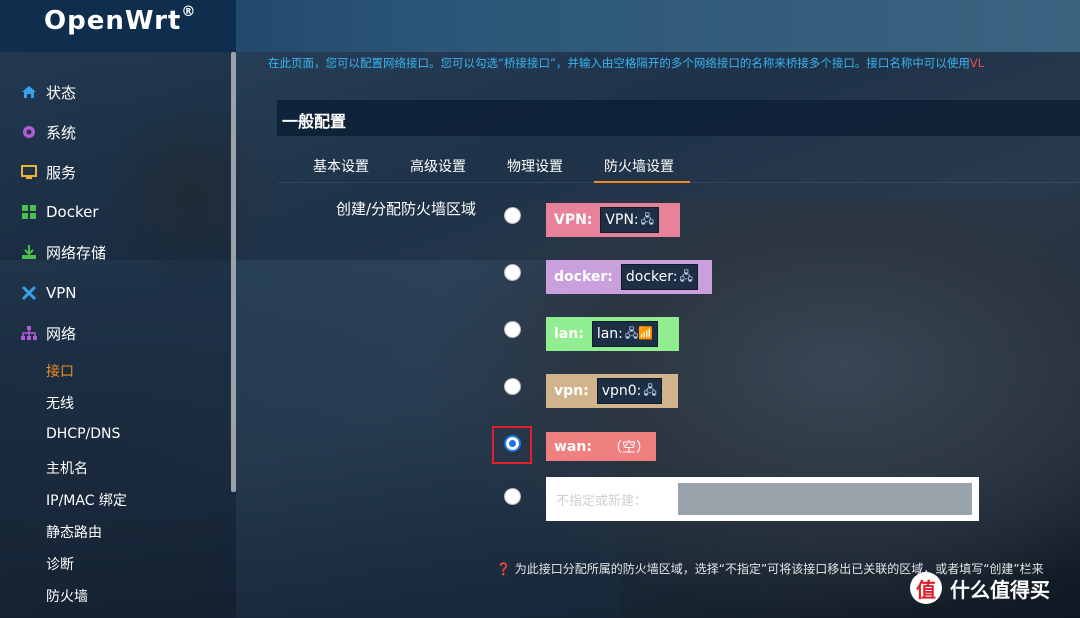 The image size is (1080, 618). I want to click on zone-badge-vpn: VPN: VPN: 🖧, so click(613, 220).